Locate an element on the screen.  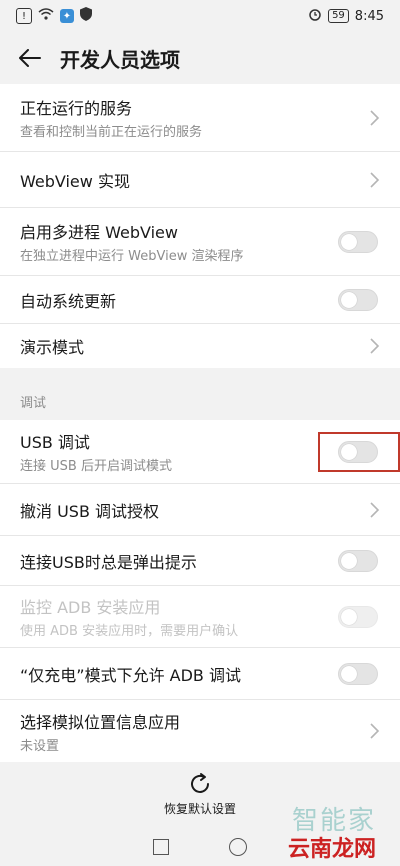
status-bar: ! ✦ 59 8:45 is located at coordinates (200, 16).